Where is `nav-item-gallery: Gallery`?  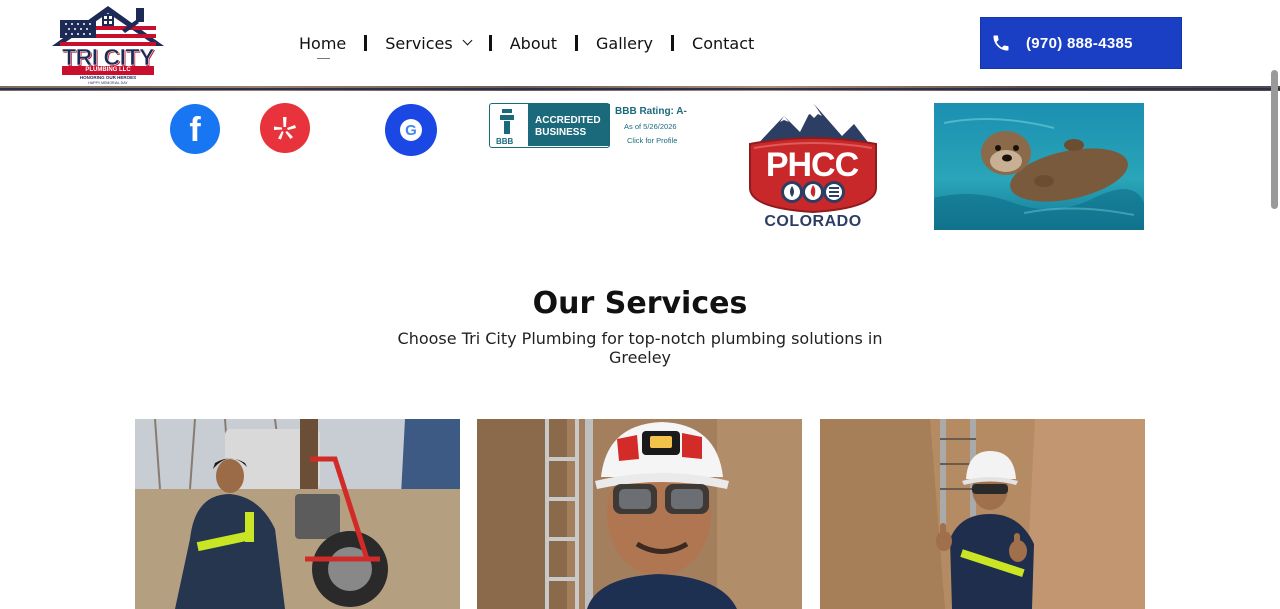 nav-item-gallery: Gallery is located at coordinates (624, 43).